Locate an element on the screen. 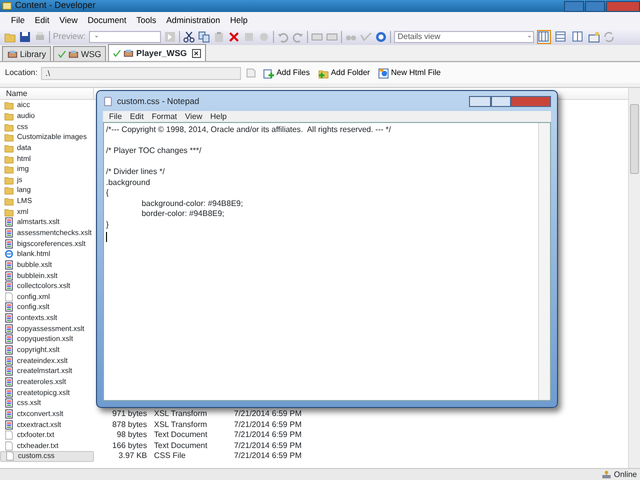 The height and width of the screenshot is (480, 640). tab: Library is located at coordinates (26, 53).